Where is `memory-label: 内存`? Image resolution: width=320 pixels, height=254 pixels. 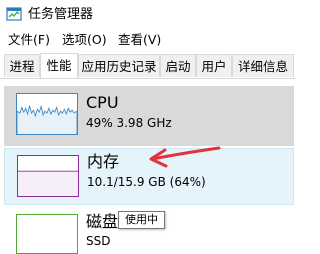 memory-label: 内存 is located at coordinates (103, 161).